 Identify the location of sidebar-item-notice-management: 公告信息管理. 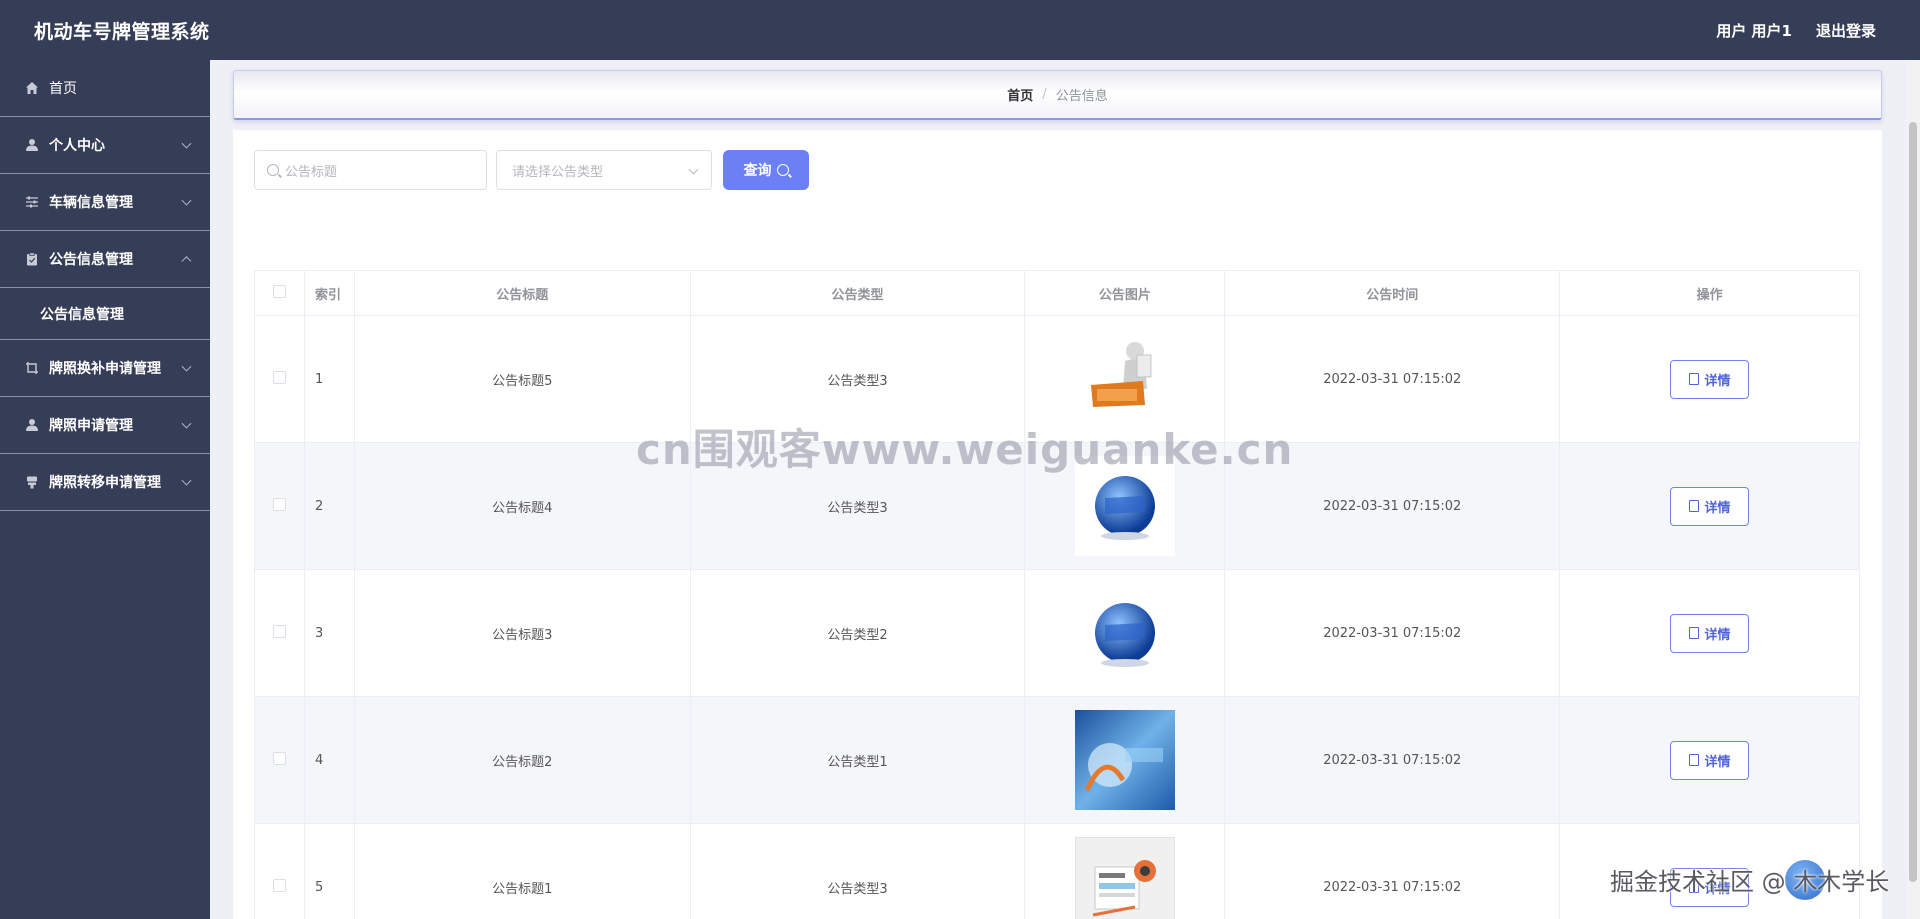
(105, 259).